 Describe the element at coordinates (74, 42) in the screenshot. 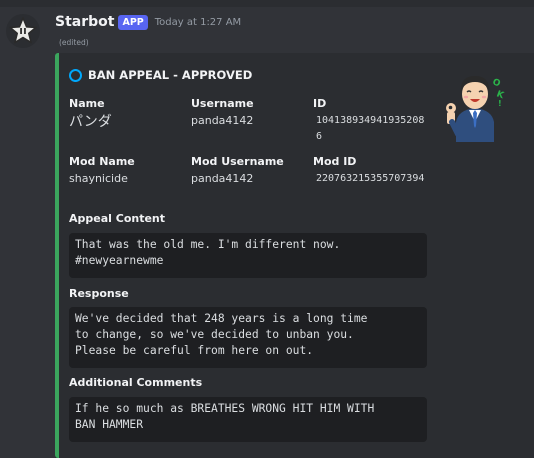

I see `edited-label: (edited)` at that location.